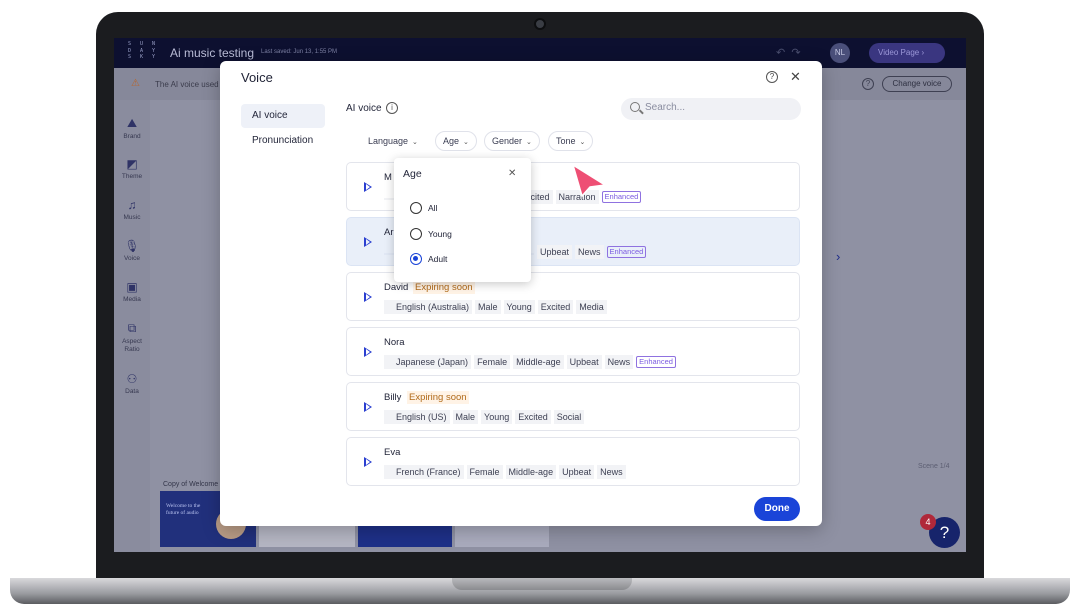  Describe the element at coordinates (191, 484) in the screenshot. I see `filmstrip-label: Copy of Welcome` at that location.